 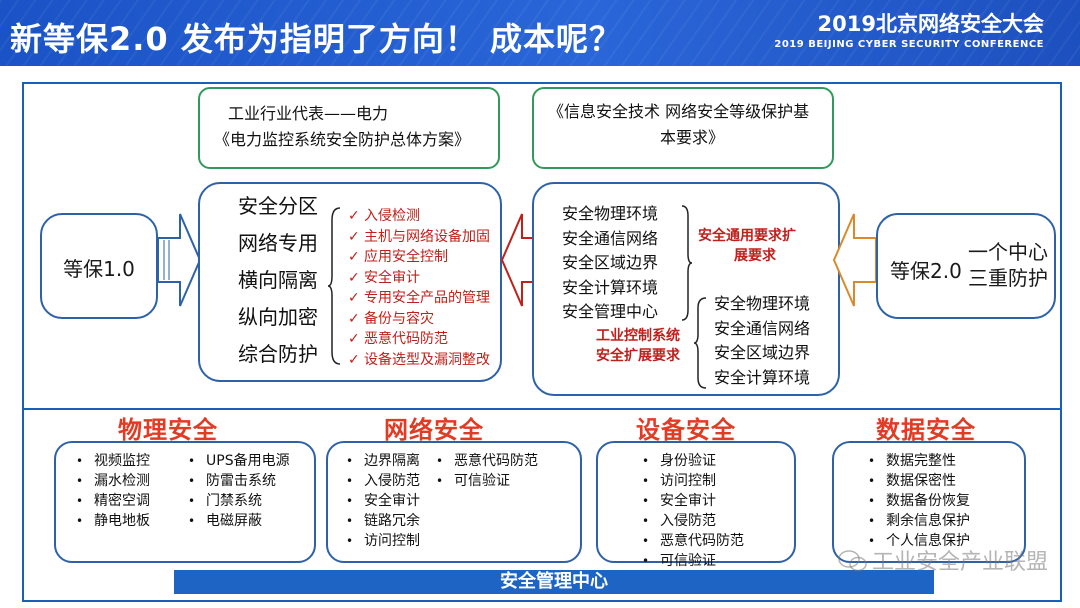 I want to click on category-item-list: 恶意代码防范可信验证, so click(x=487, y=471).